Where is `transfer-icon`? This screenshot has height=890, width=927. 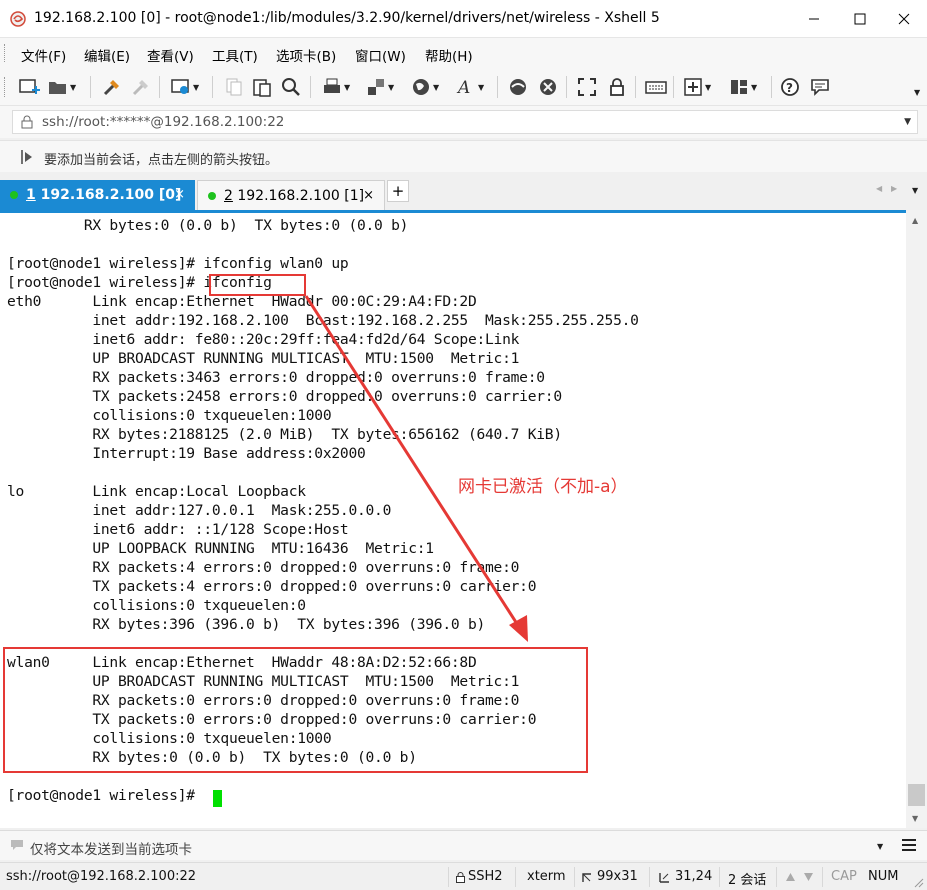 transfer-icon is located at coordinates (376, 87).